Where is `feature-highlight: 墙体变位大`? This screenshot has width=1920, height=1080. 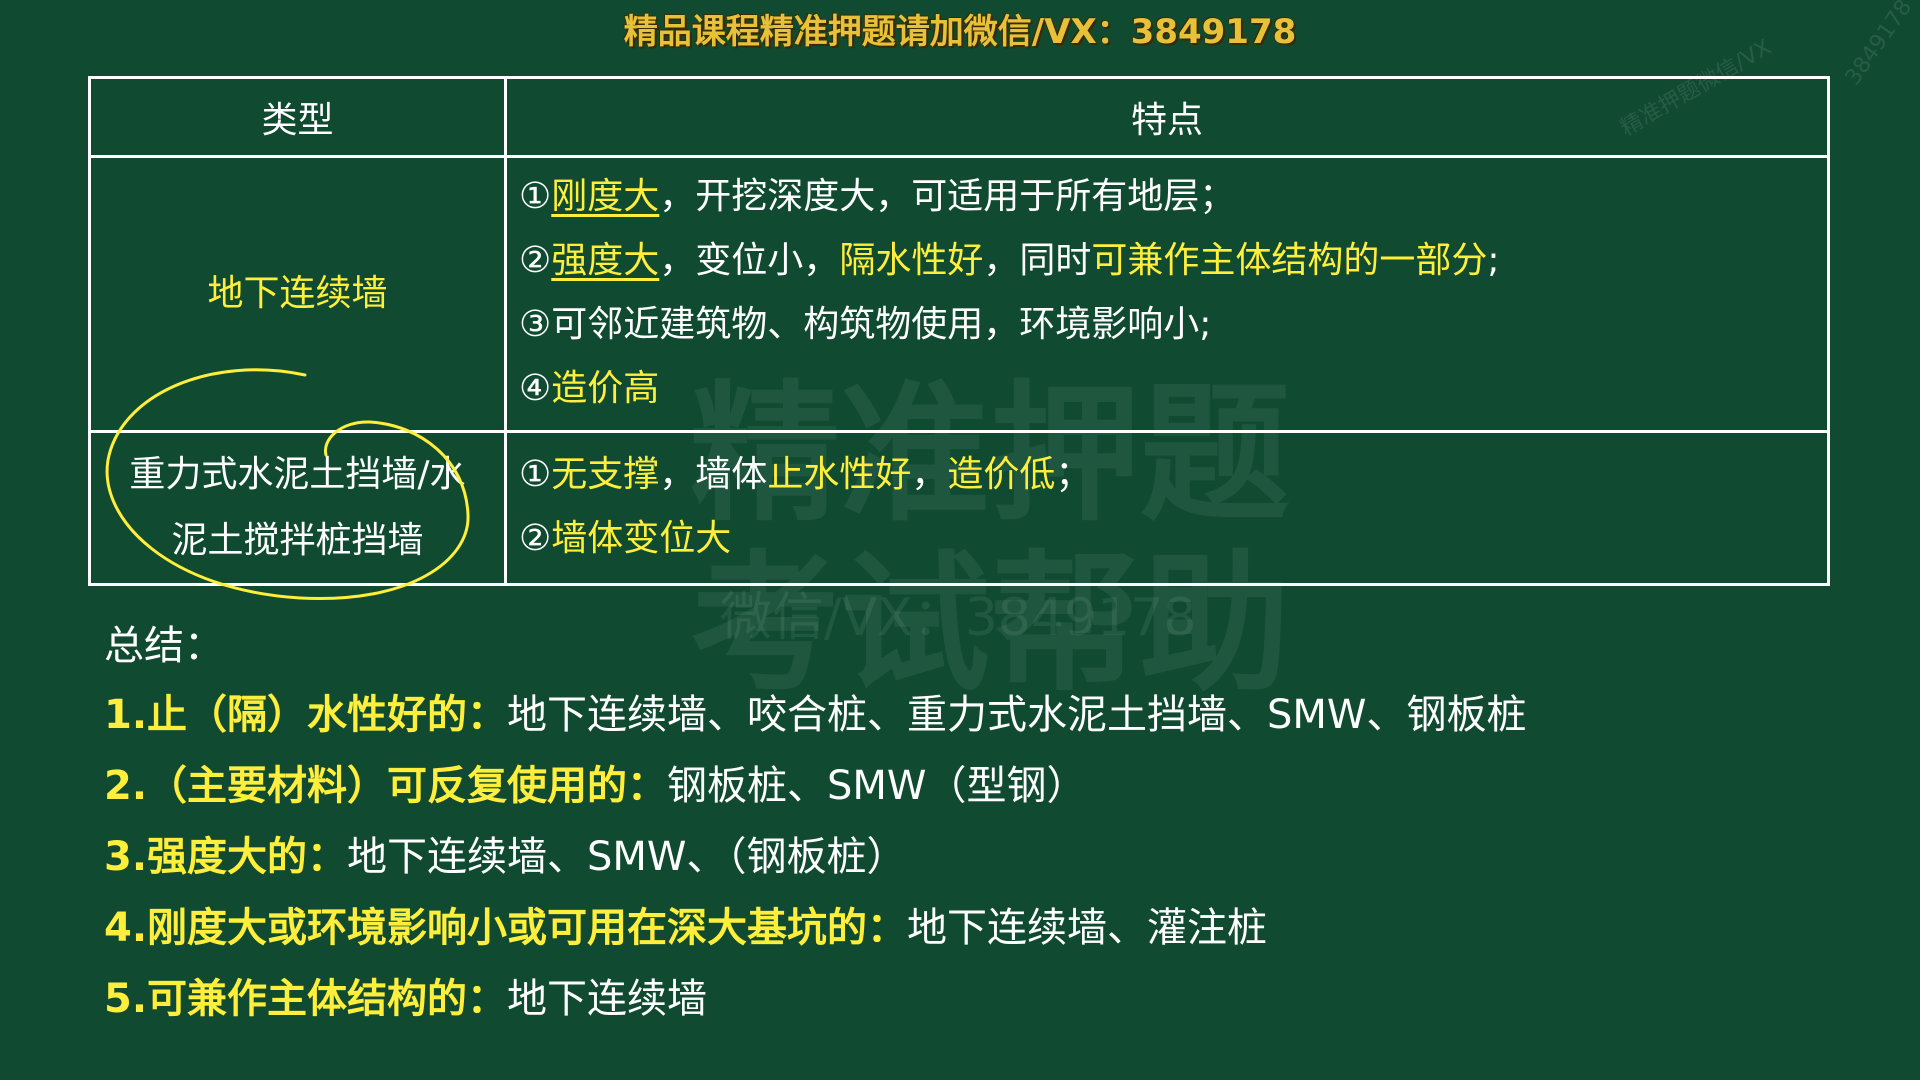
feature-highlight: 墙体变位大 is located at coordinates (641, 538).